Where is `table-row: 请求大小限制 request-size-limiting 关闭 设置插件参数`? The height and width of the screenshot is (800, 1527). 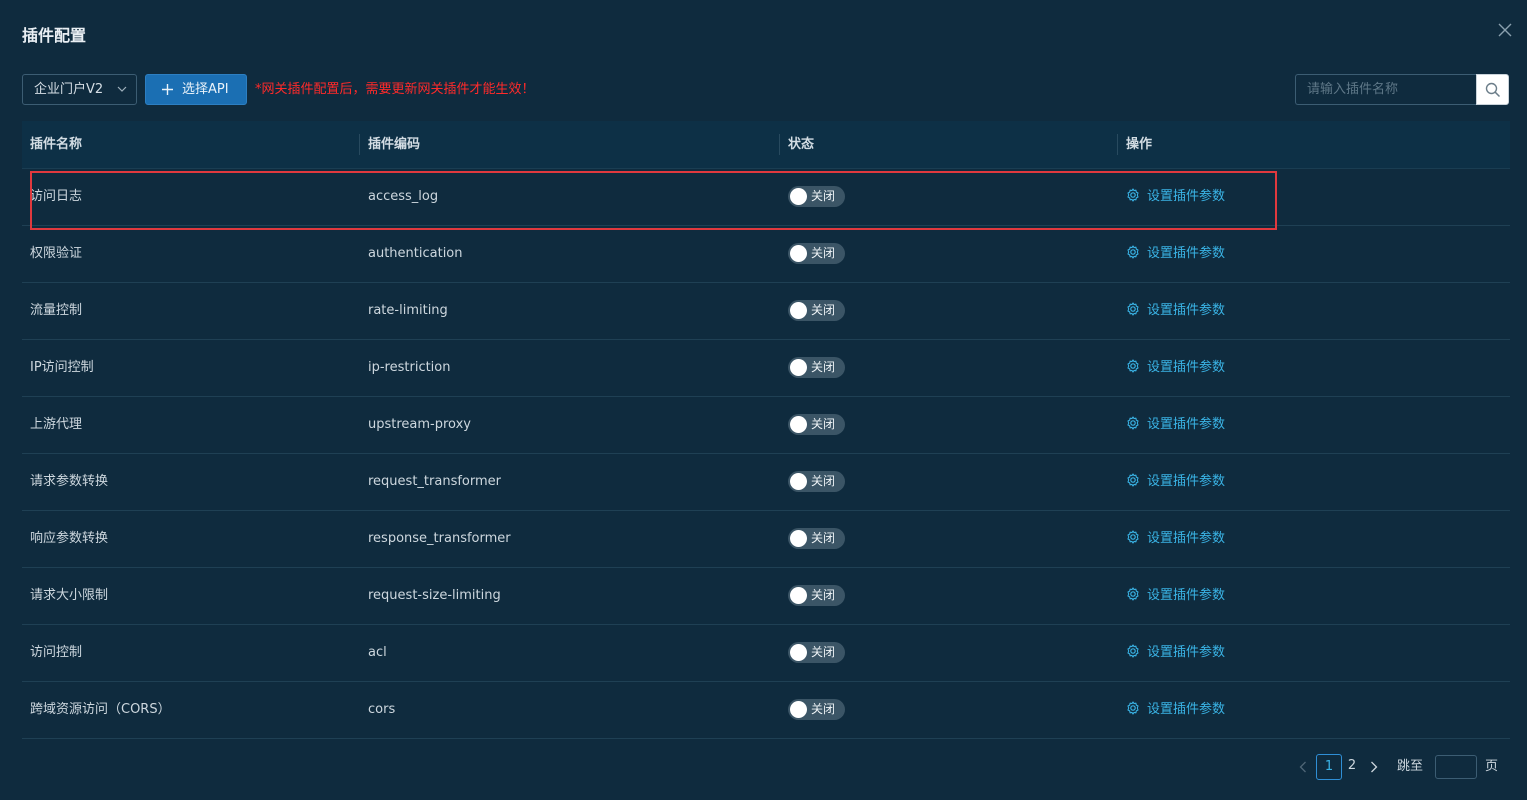
table-row: 请求大小限制 request-size-limiting 关闭 设置插件参数 is located at coordinates (766, 596).